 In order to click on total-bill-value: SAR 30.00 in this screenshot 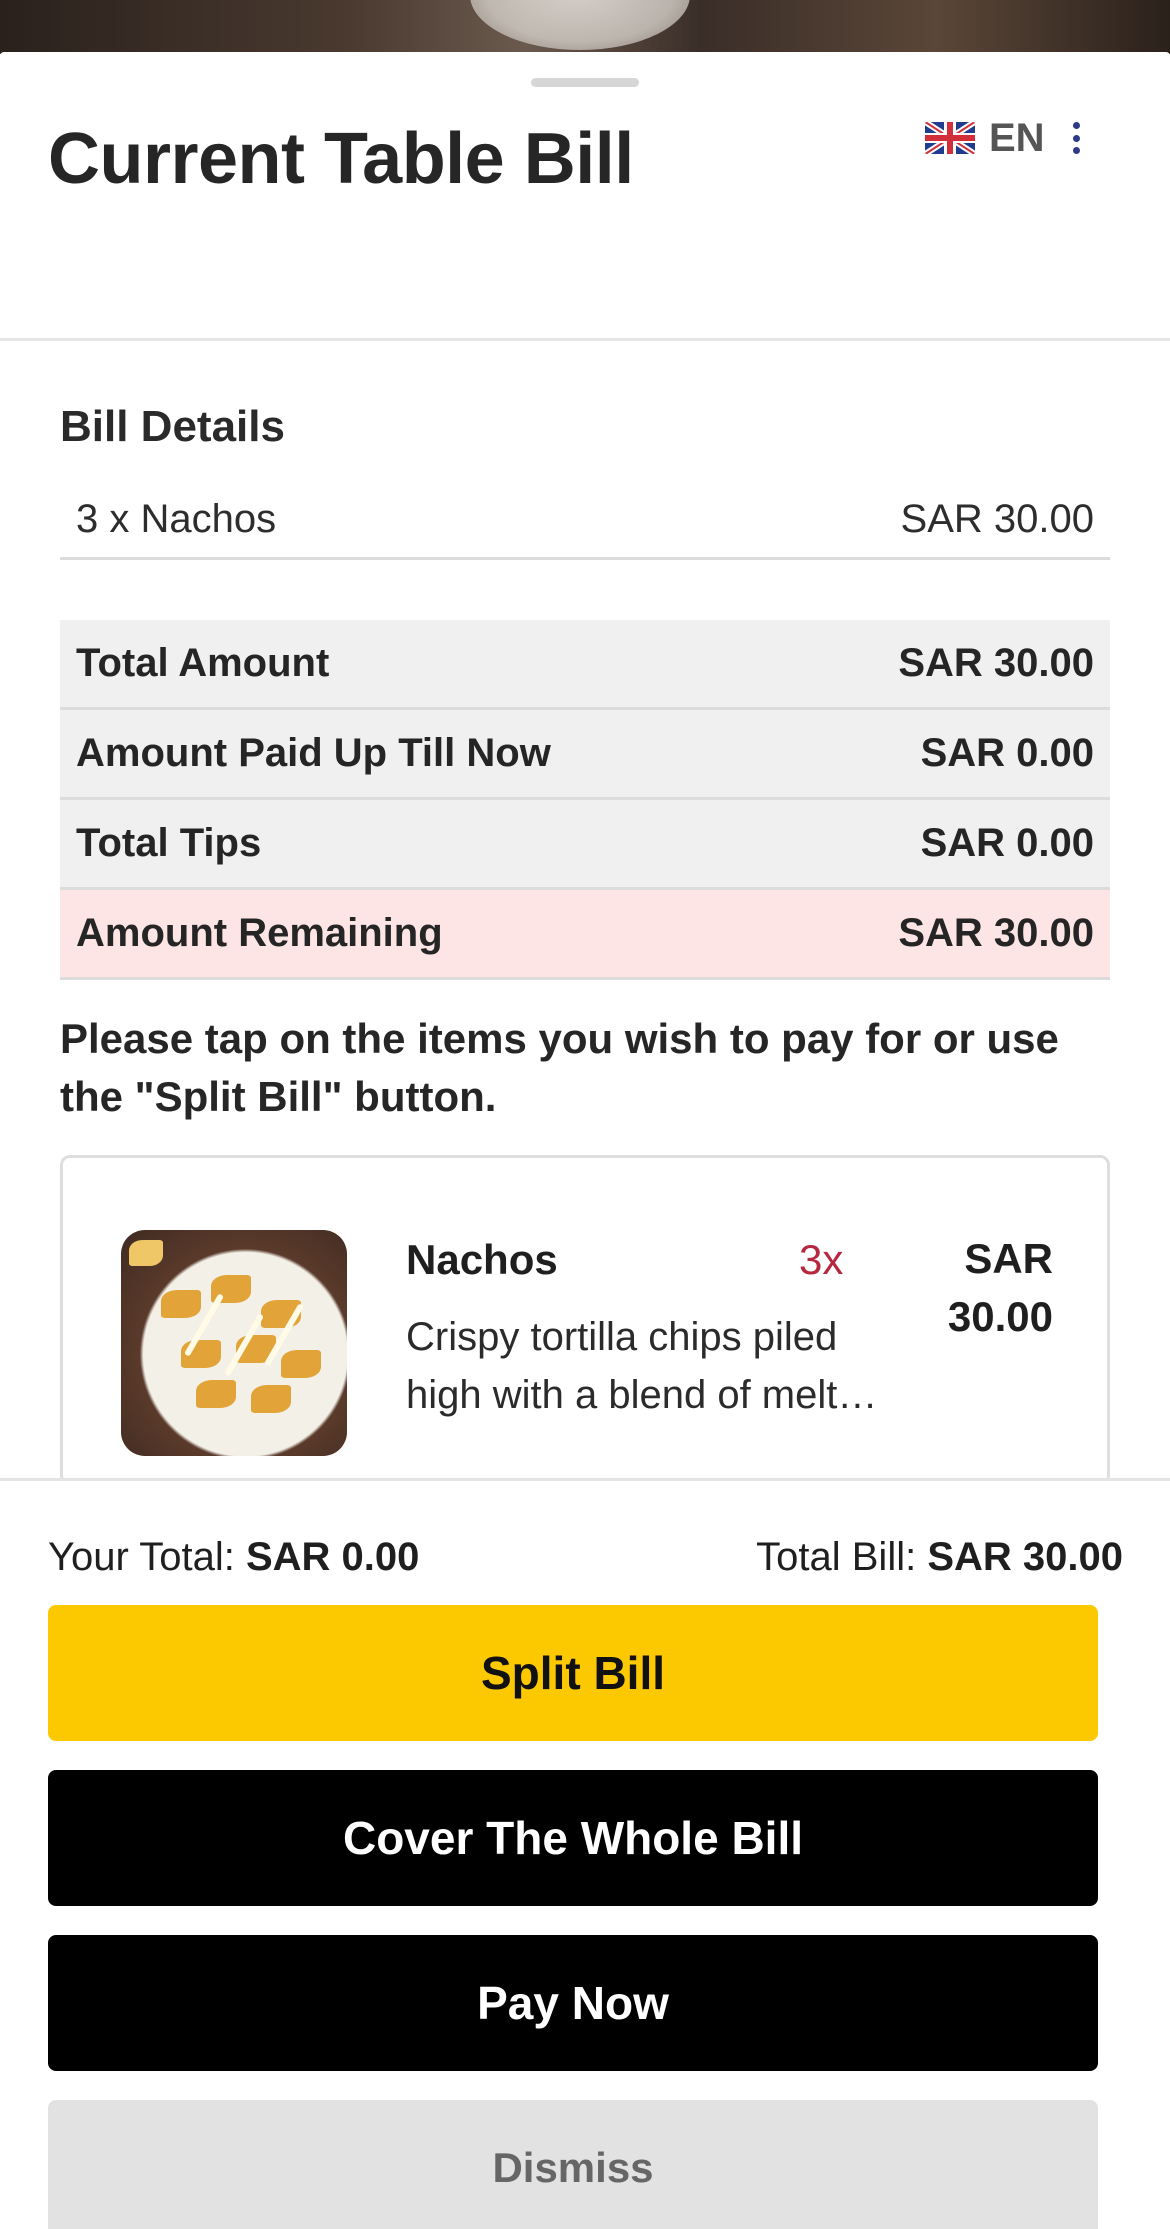, I will do `click(1025, 1557)`.